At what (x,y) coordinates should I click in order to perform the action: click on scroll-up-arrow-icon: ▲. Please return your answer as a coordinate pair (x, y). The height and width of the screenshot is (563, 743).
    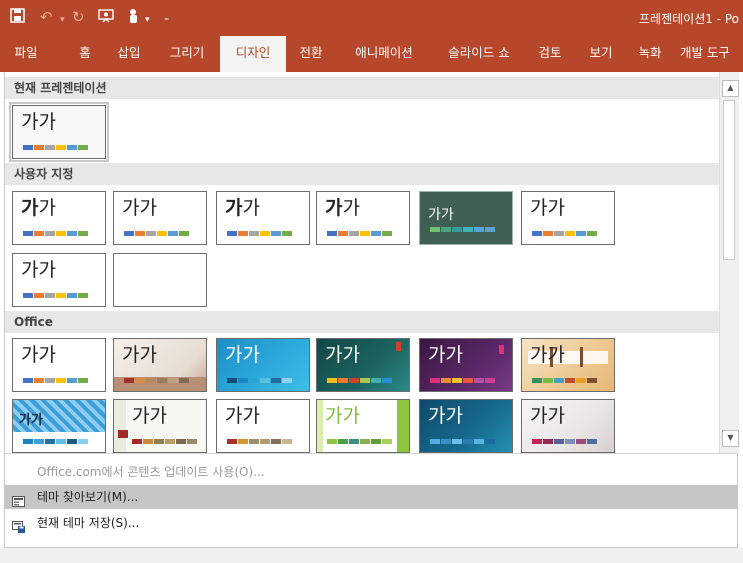
    Looking at the image, I should click on (730, 88).